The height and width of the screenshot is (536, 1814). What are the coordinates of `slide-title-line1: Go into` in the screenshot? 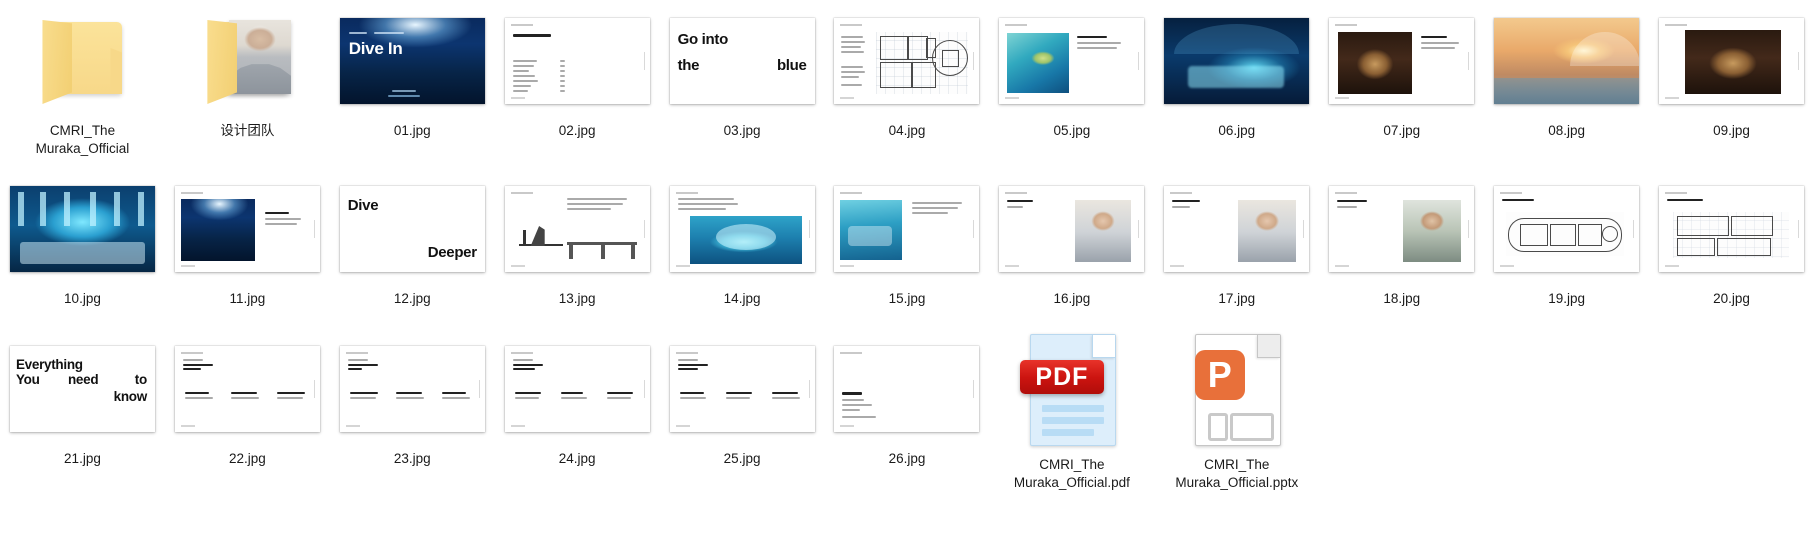 It's located at (703, 39).